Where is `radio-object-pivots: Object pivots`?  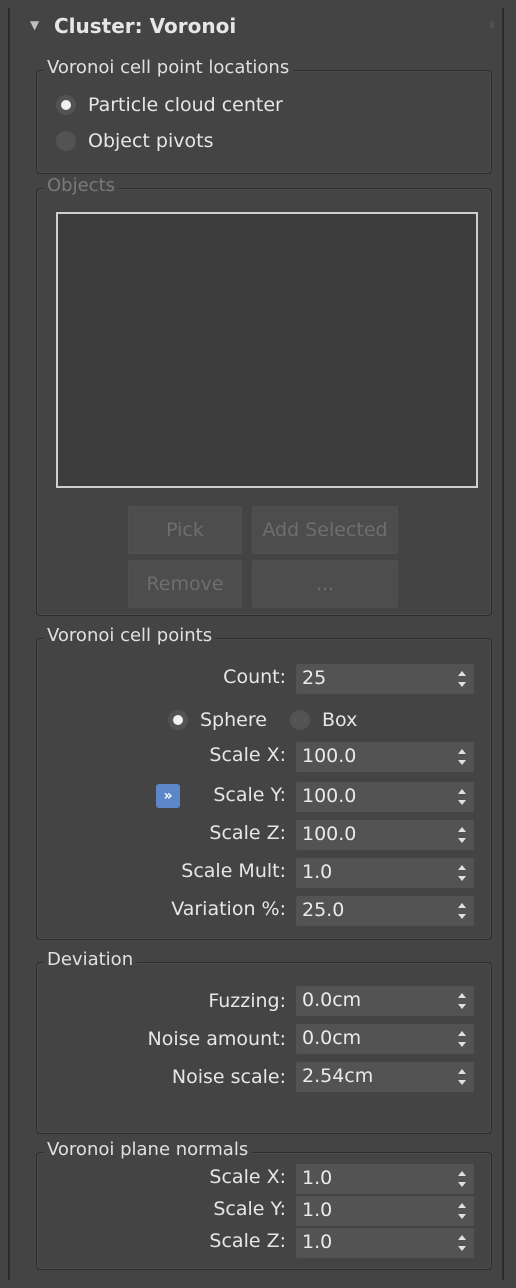
radio-object-pivots: Object pivots is located at coordinates (134, 141).